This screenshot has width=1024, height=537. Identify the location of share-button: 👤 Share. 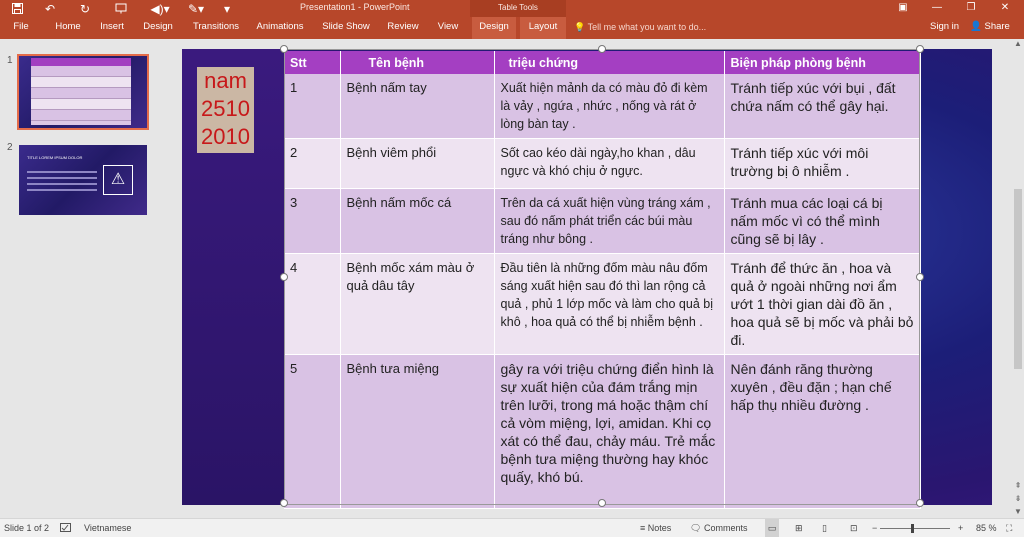
(990, 28).